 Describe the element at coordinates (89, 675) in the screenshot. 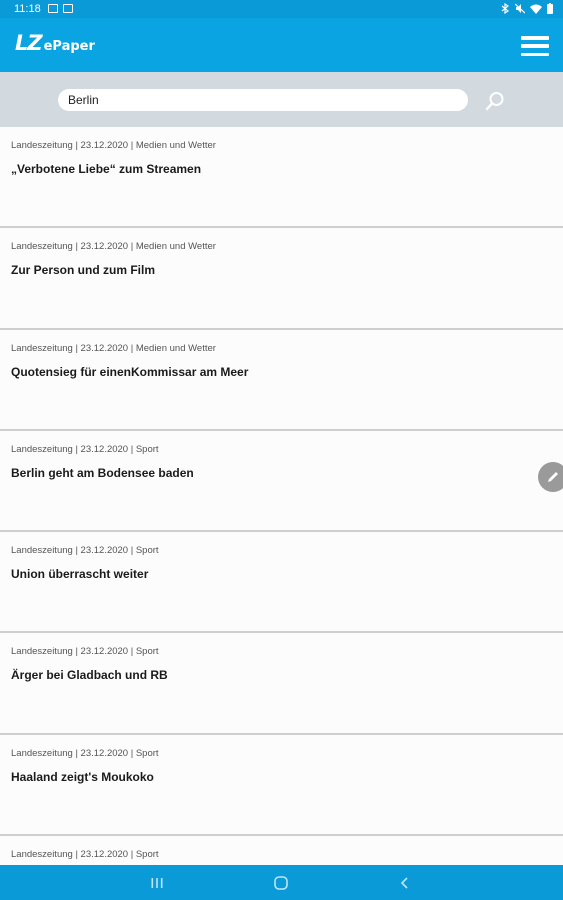

I see `result-title: Ärger bei Gladbach und RB` at that location.